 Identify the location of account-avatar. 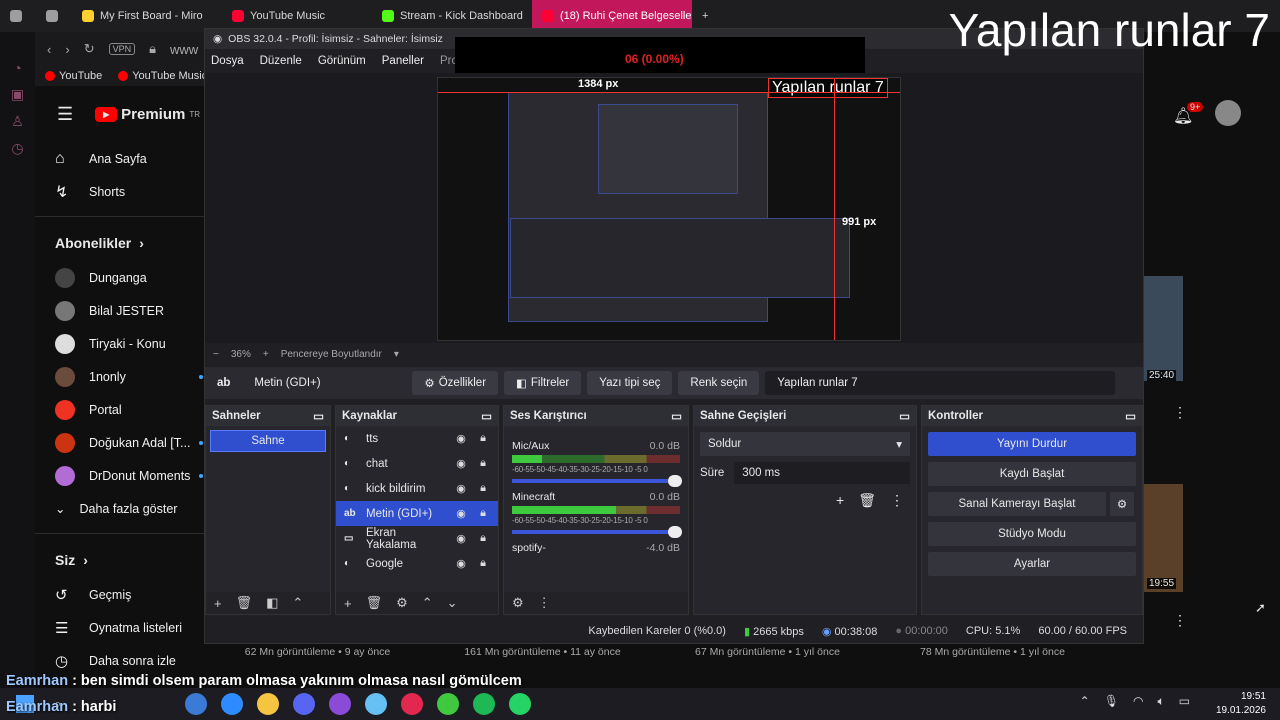
(1228, 113).